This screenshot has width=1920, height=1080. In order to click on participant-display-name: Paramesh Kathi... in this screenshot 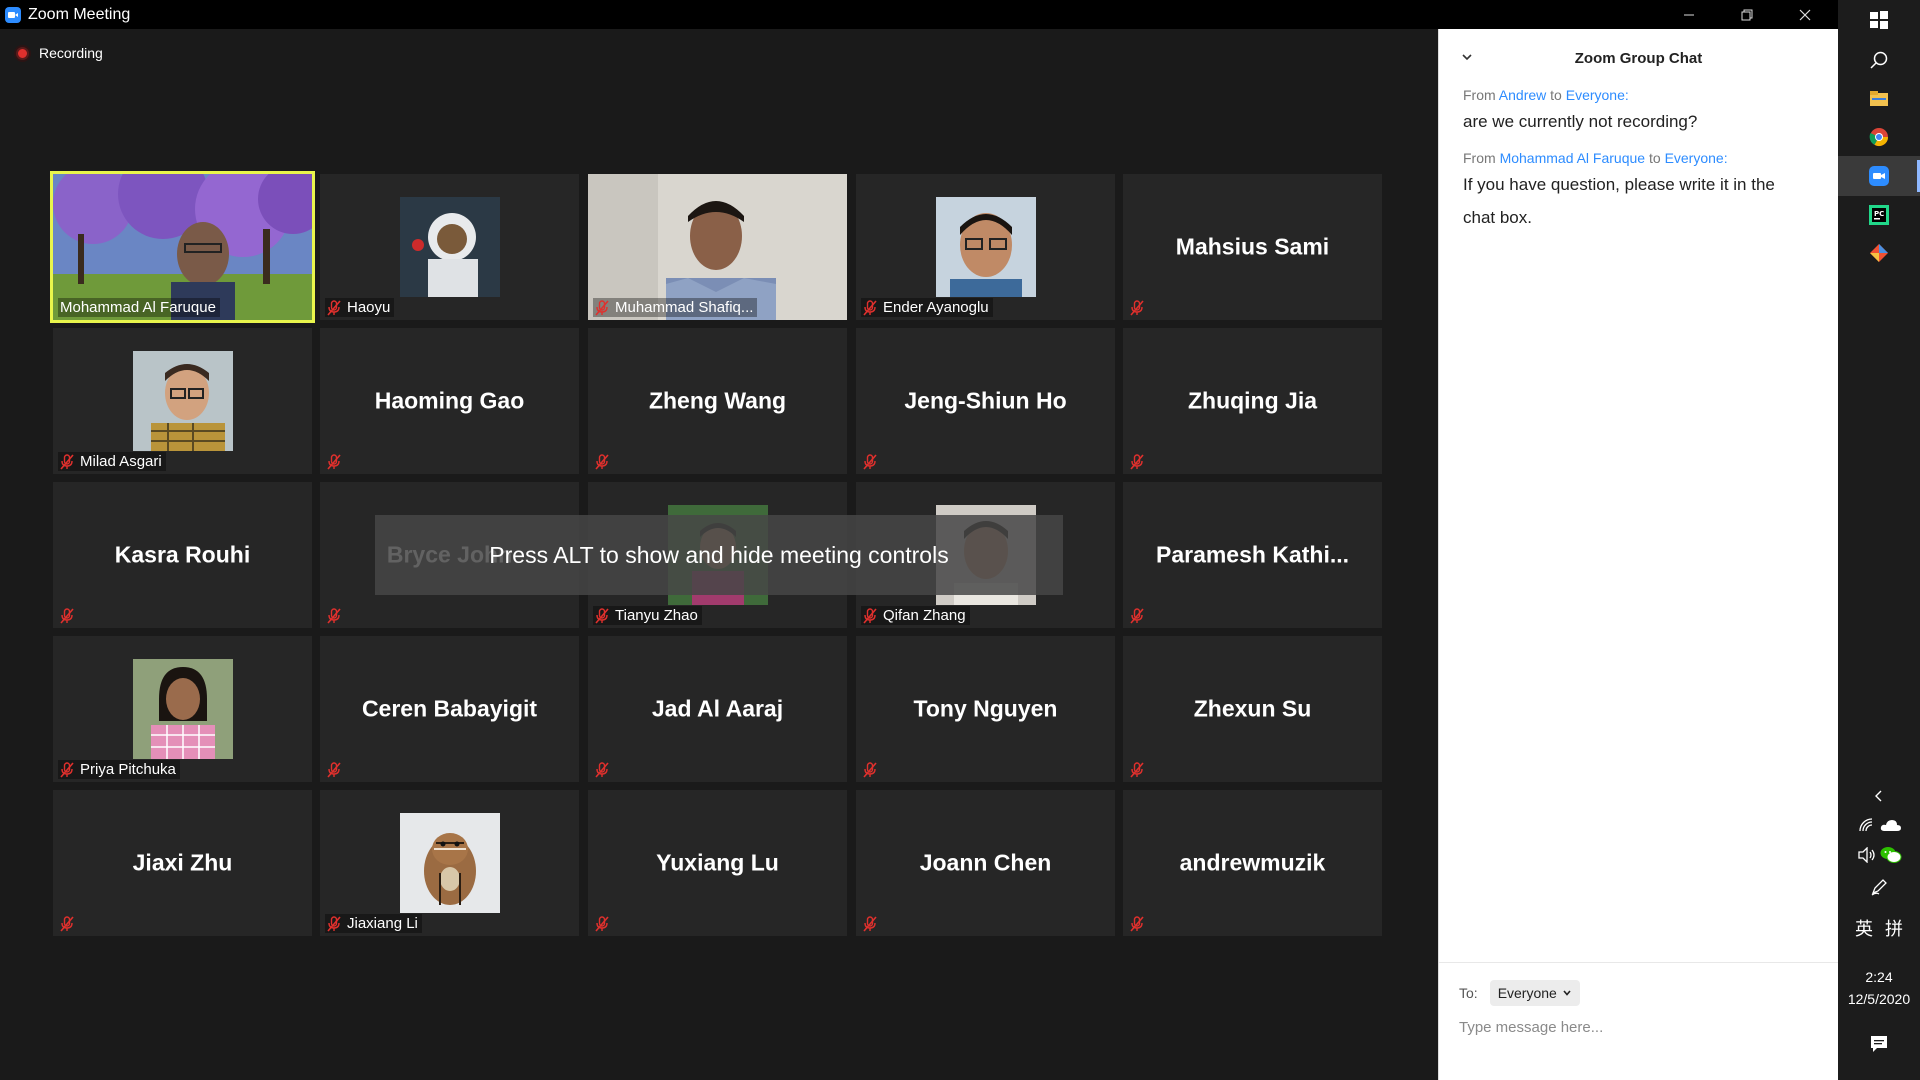, I will do `click(1252, 554)`.